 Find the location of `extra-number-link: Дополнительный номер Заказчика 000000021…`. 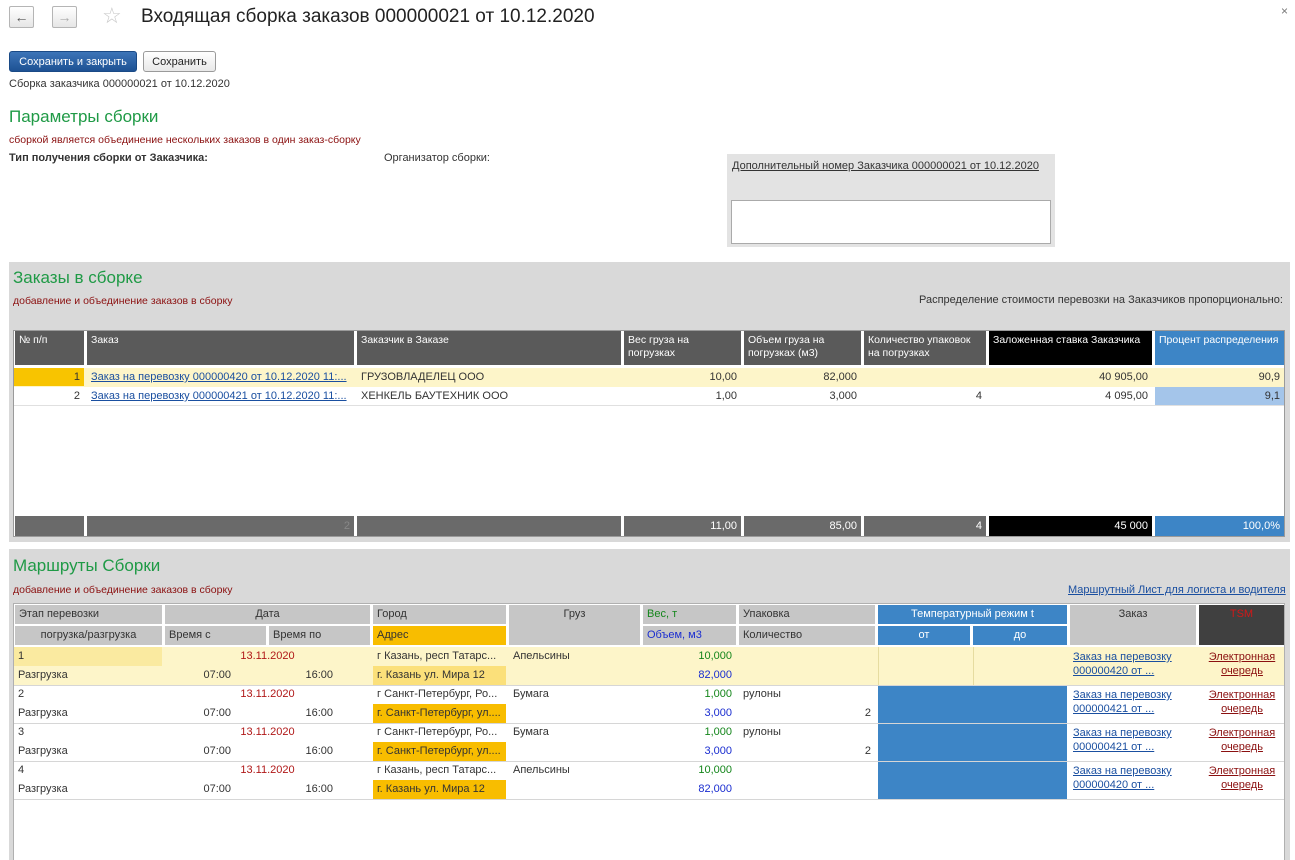

extra-number-link: Дополнительный номер Заказчика 000000021… is located at coordinates (885, 166).